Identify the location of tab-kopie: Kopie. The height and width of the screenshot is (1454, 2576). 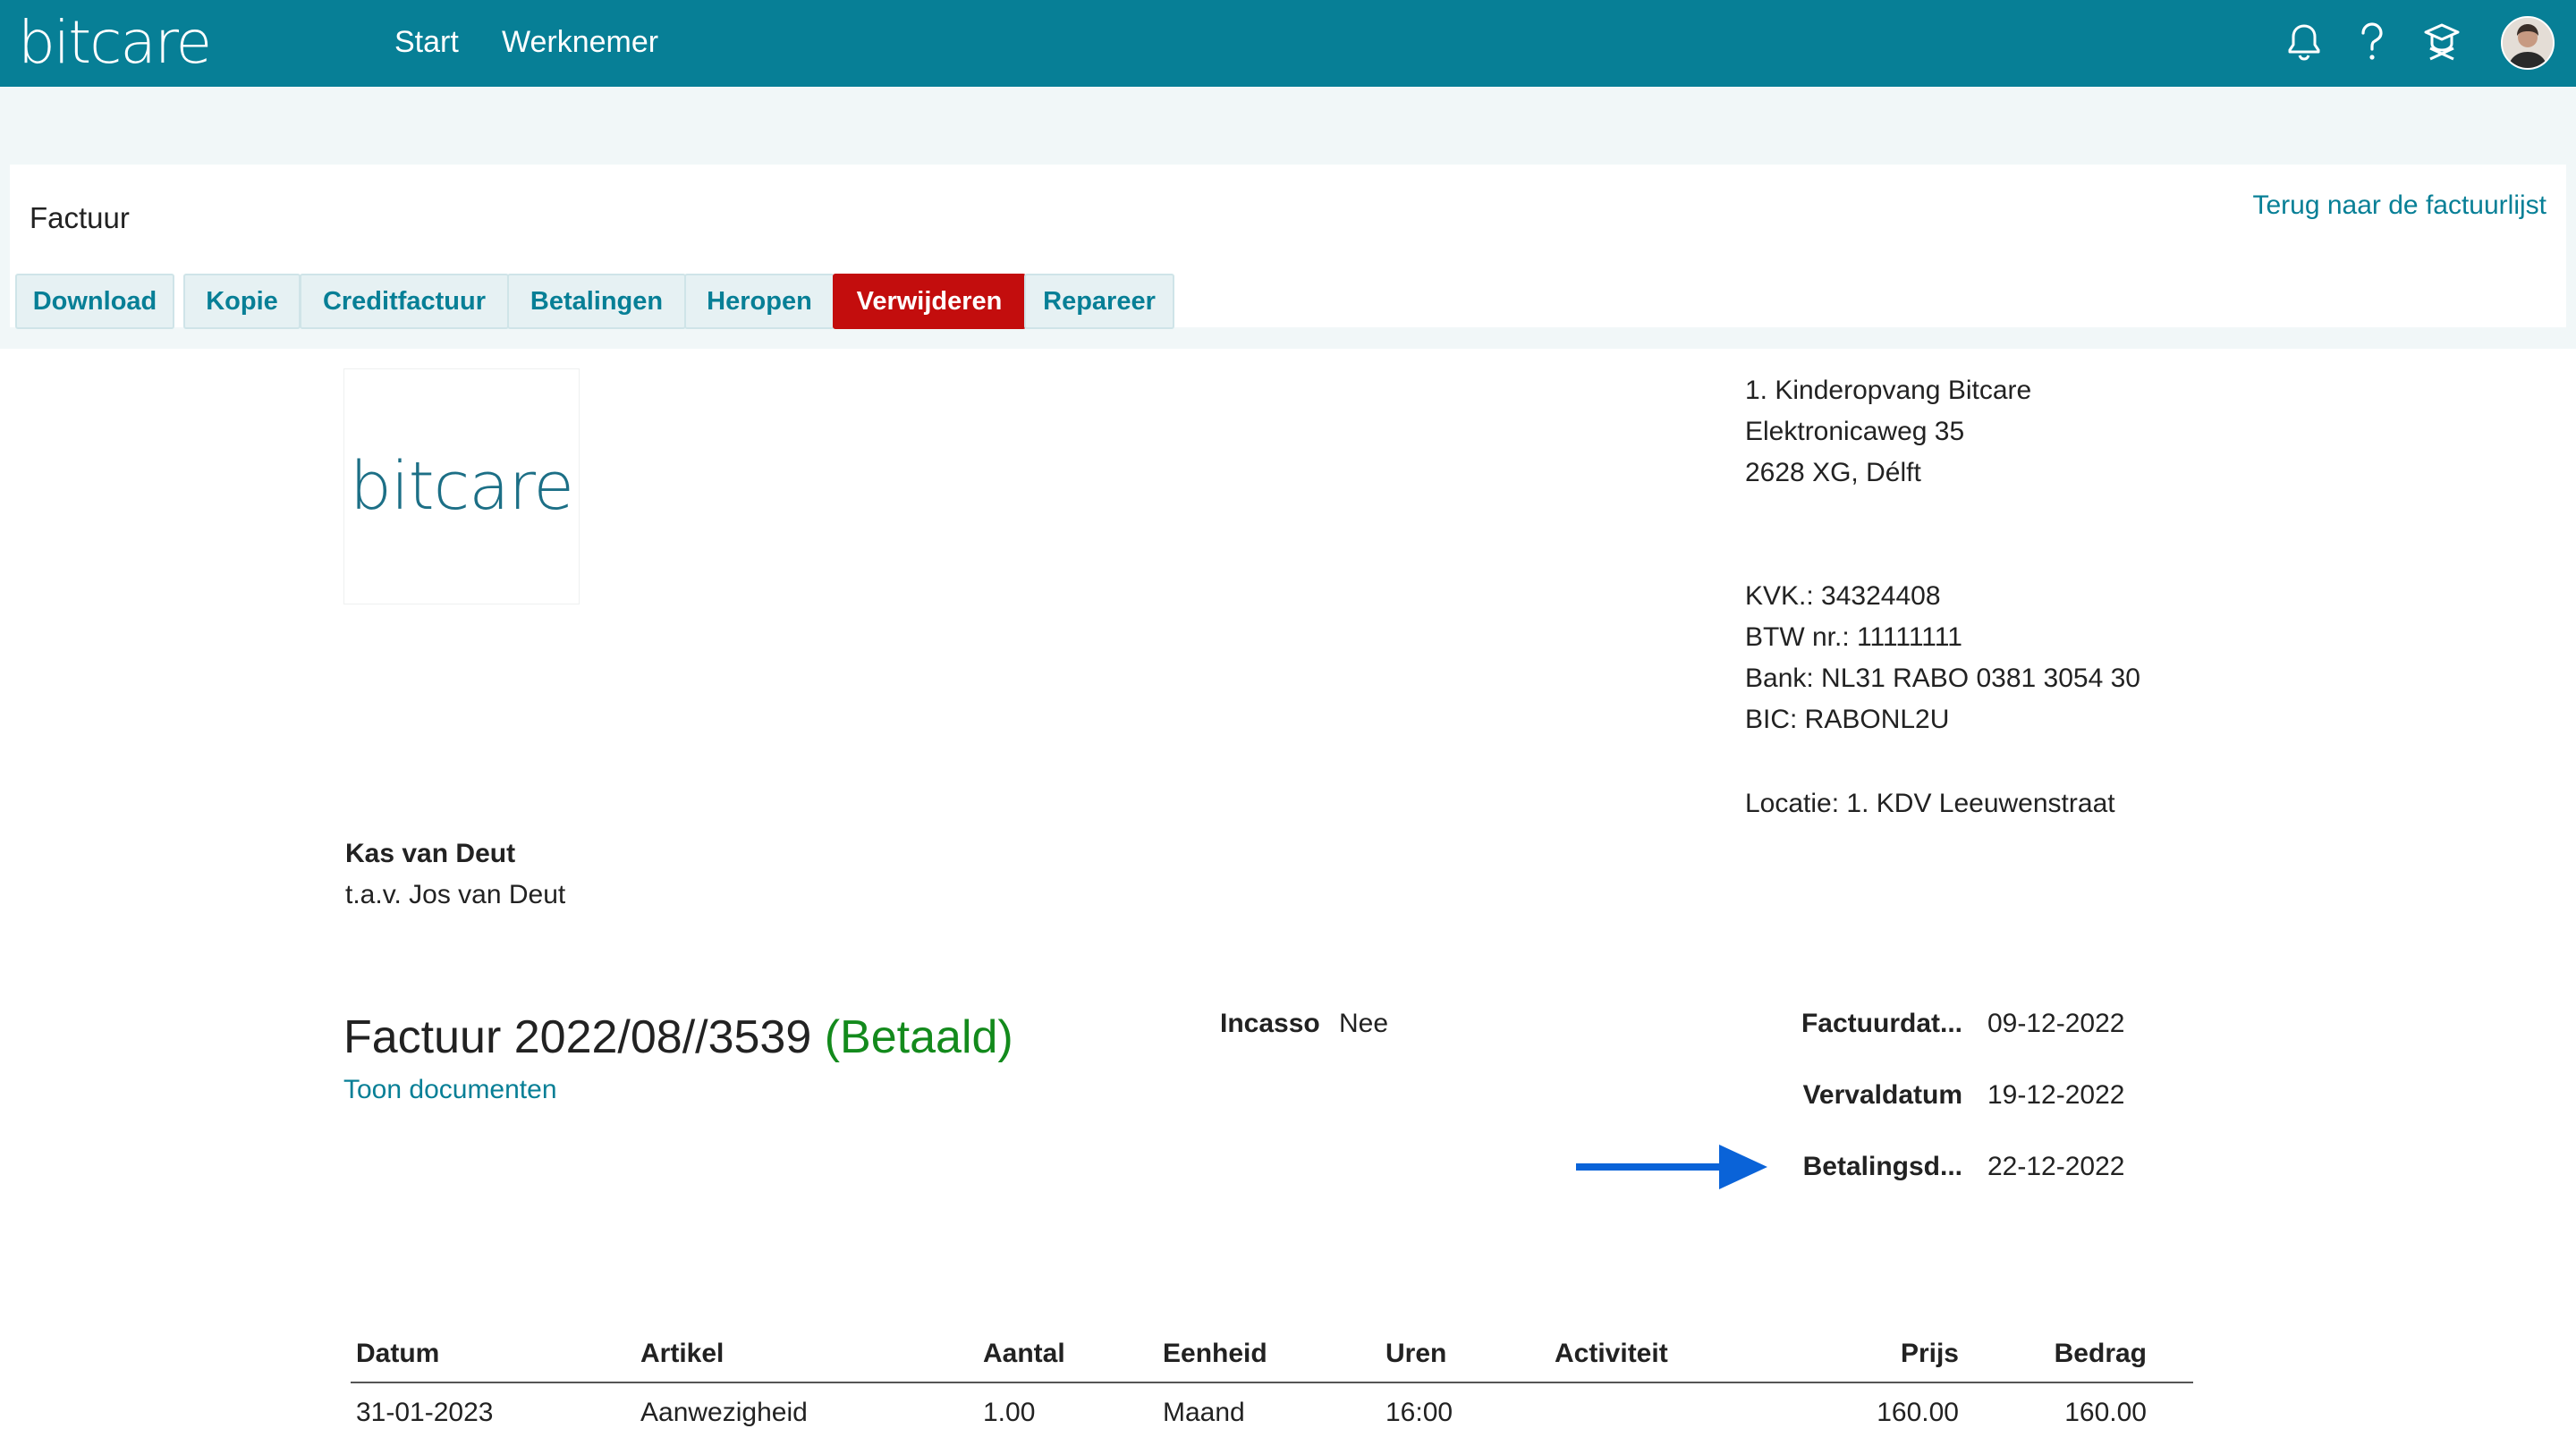
(242, 301).